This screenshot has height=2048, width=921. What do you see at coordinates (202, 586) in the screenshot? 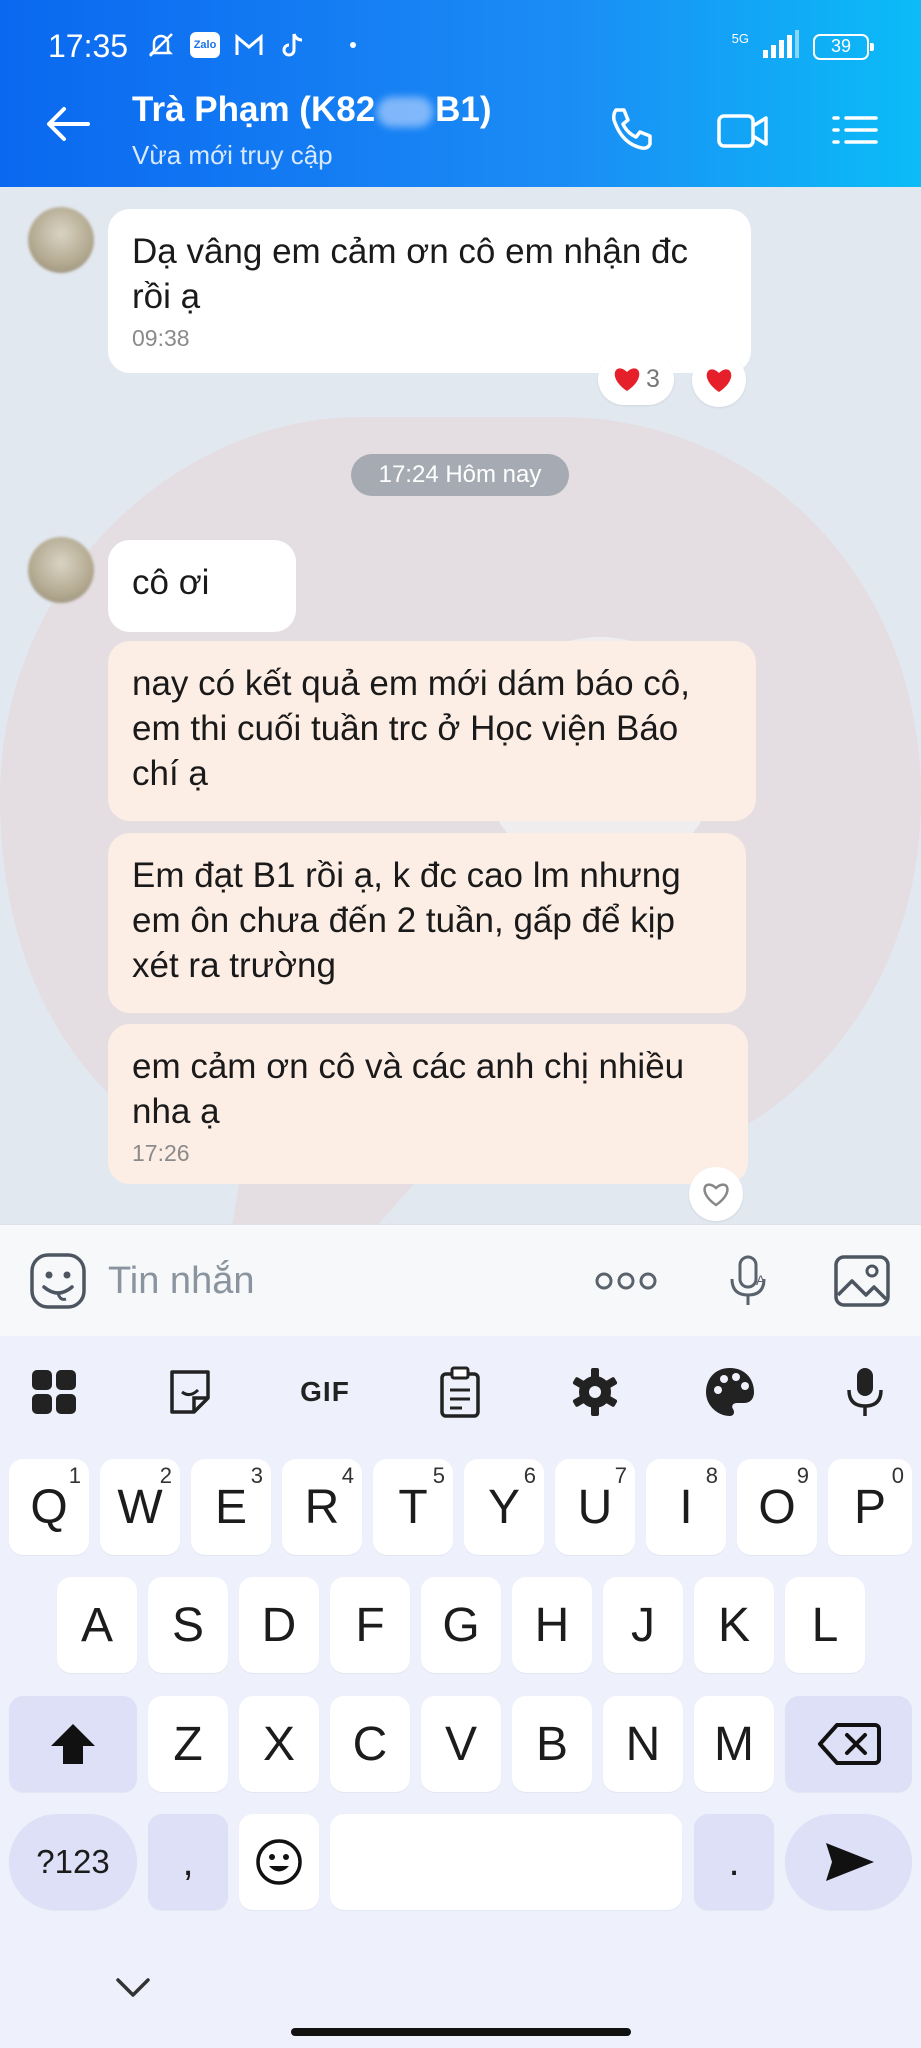
I see `message-bubble: cô ơi` at bounding box center [202, 586].